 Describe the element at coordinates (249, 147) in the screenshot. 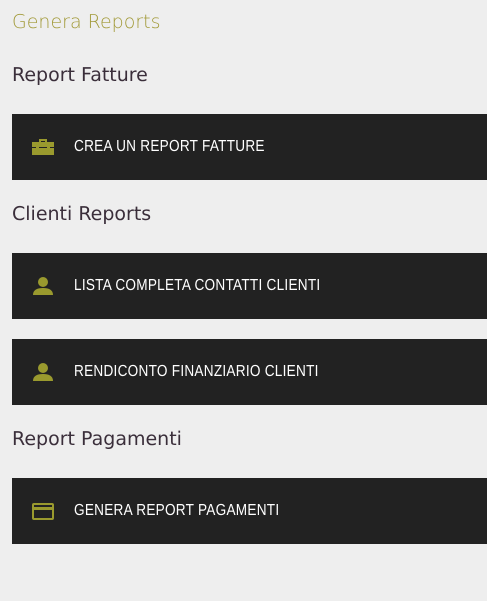

I see `report-button: CREA UN REPORT FATTURE` at that location.